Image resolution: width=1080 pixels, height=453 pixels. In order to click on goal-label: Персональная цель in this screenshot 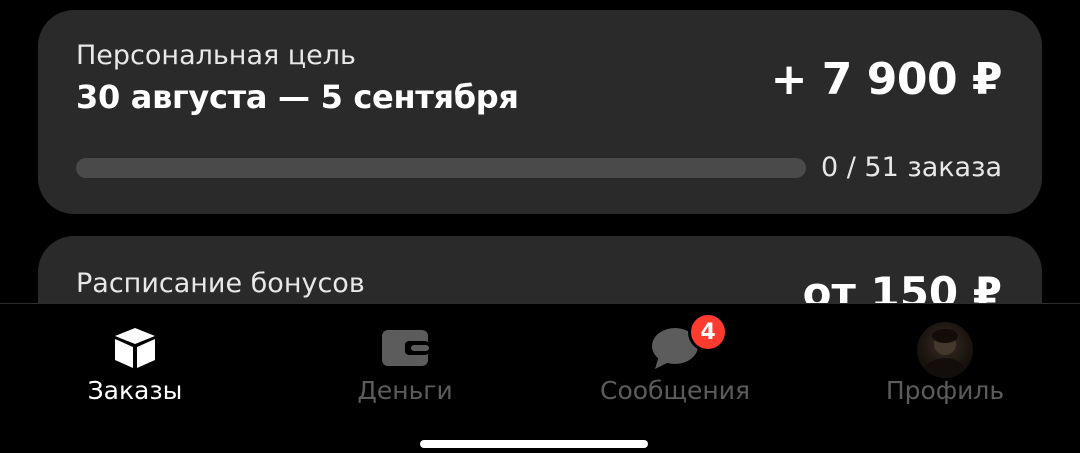, I will do `click(216, 55)`.